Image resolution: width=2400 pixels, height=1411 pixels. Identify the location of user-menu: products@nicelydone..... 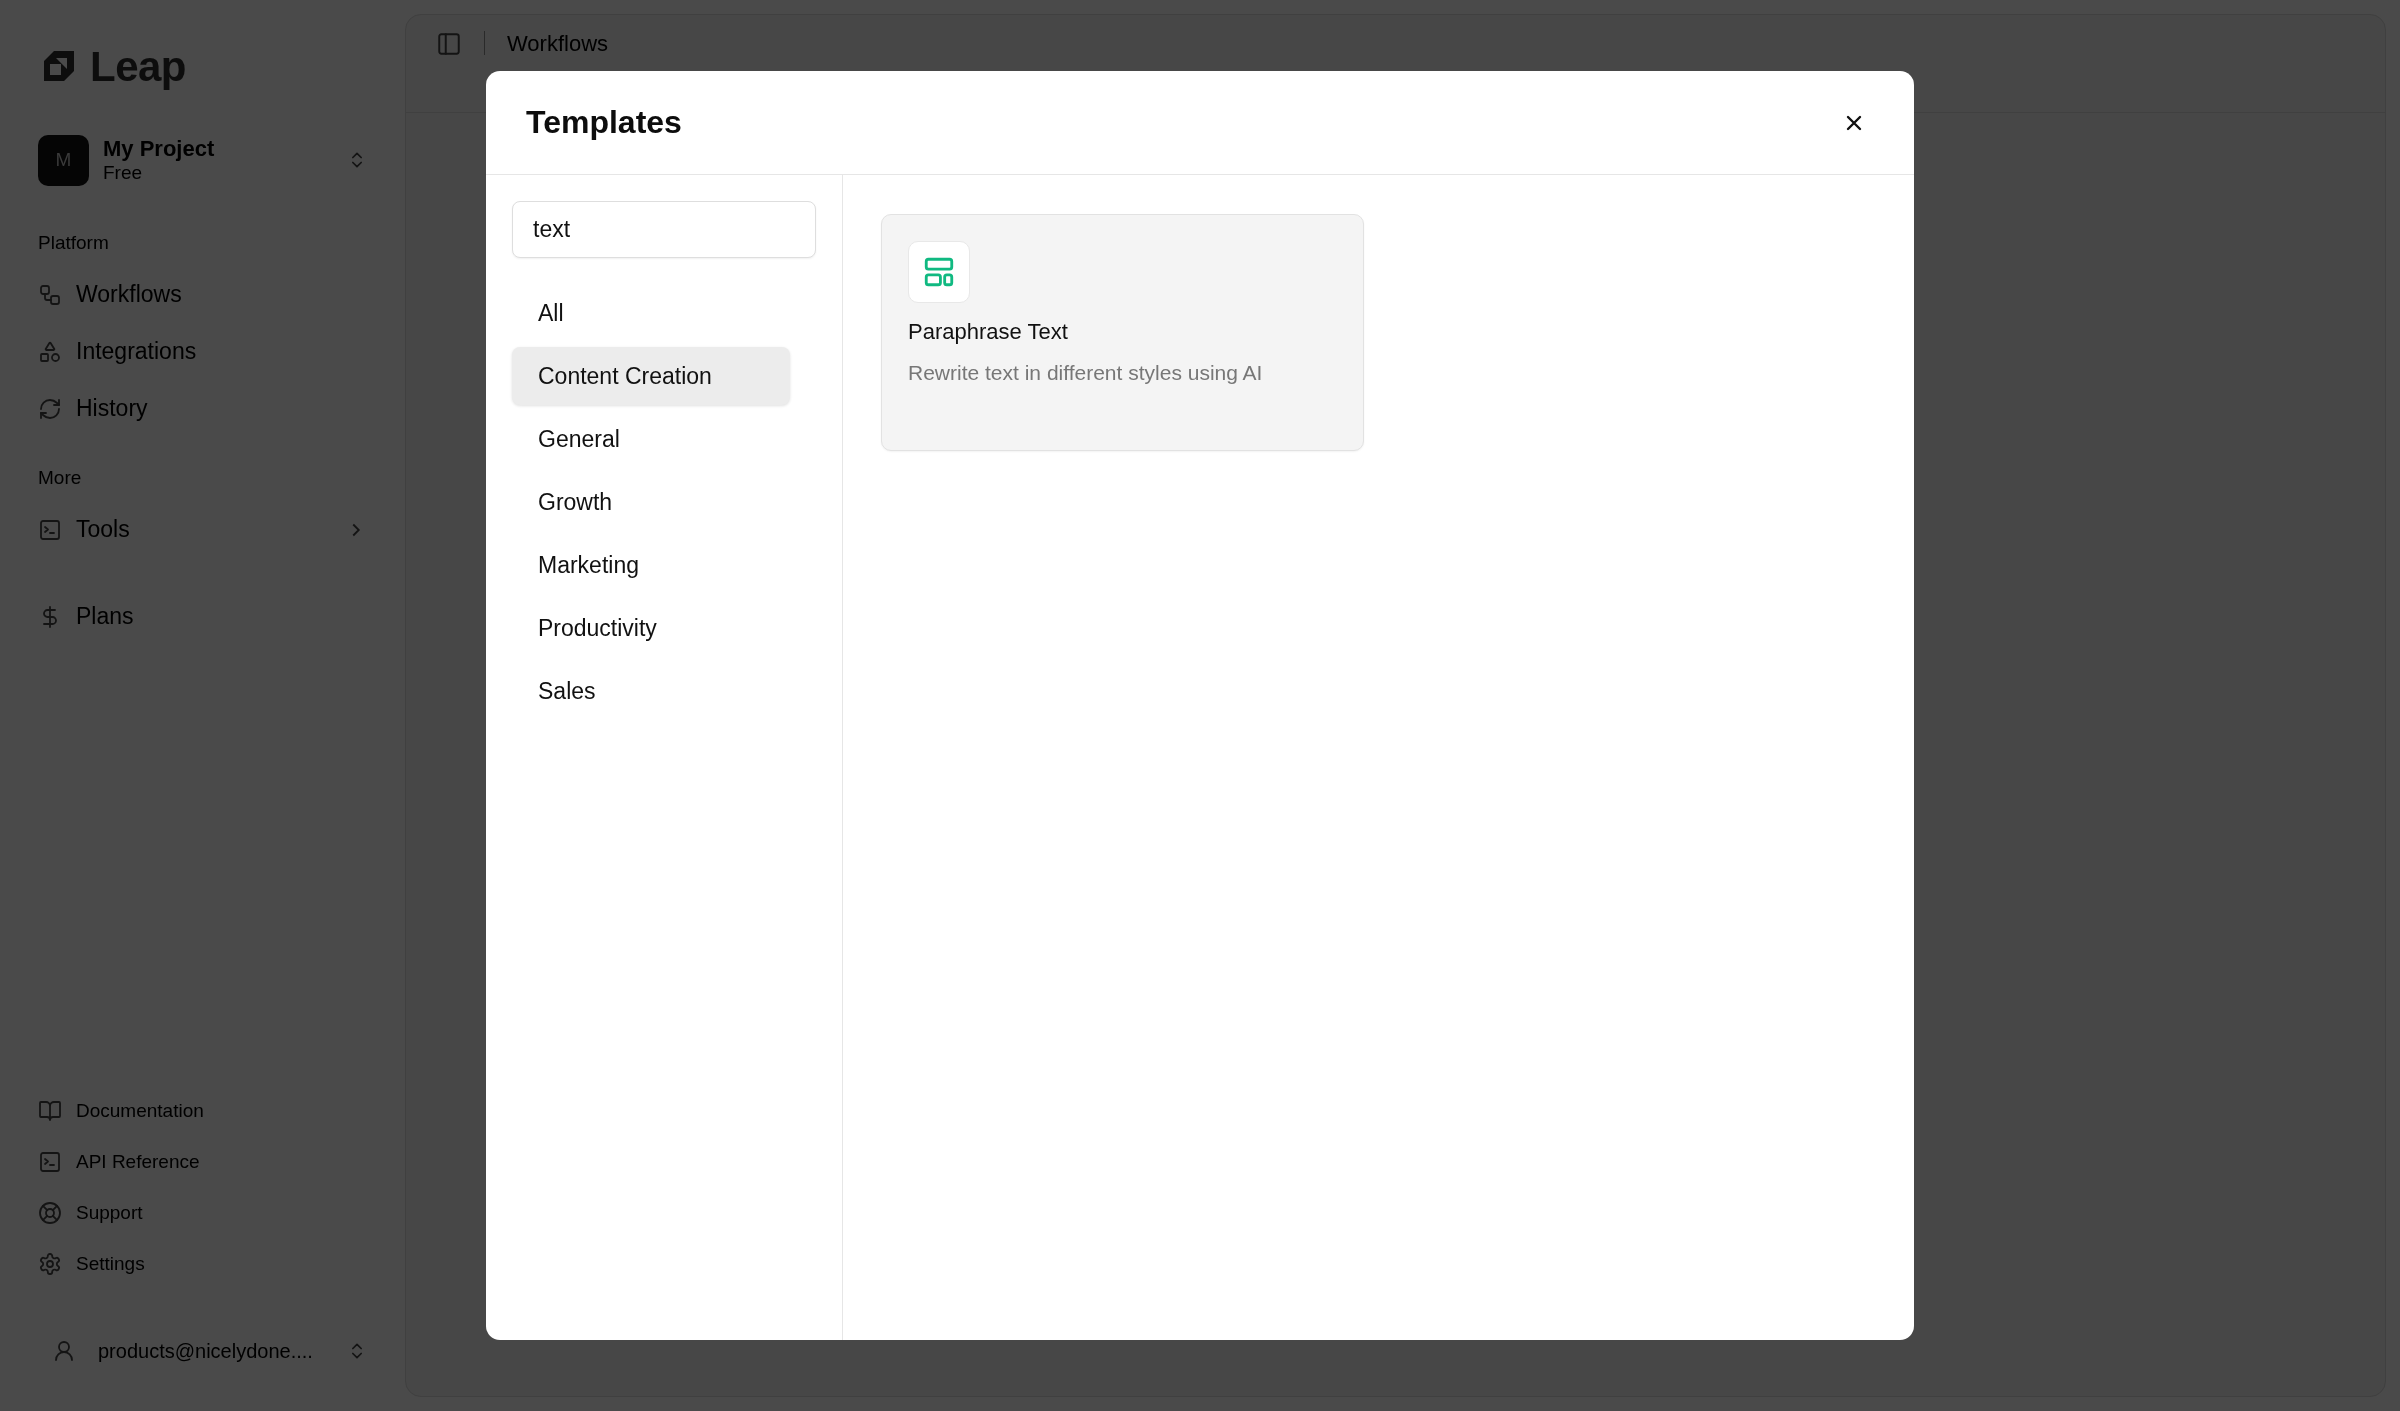
(202, 1351).